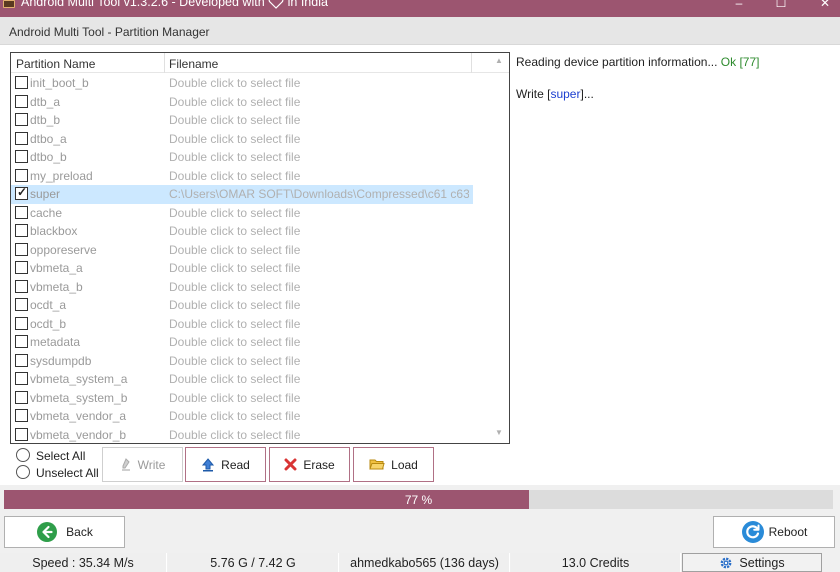 The width and height of the screenshot is (840, 572). Describe the element at coordinates (55, 64) in the screenshot. I see `column-header-partition-name: Partition Name` at that location.